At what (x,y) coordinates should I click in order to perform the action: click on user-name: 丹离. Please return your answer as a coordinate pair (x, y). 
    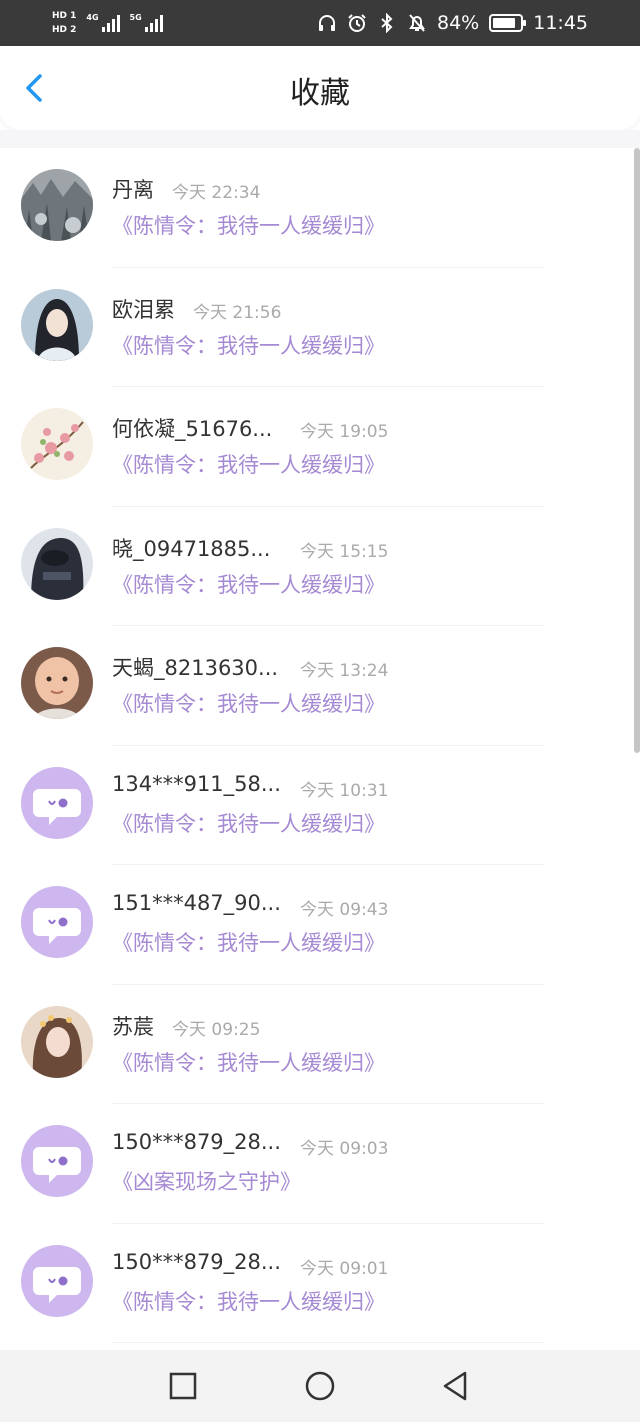
    Looking at the image, I should click on (133, 190).